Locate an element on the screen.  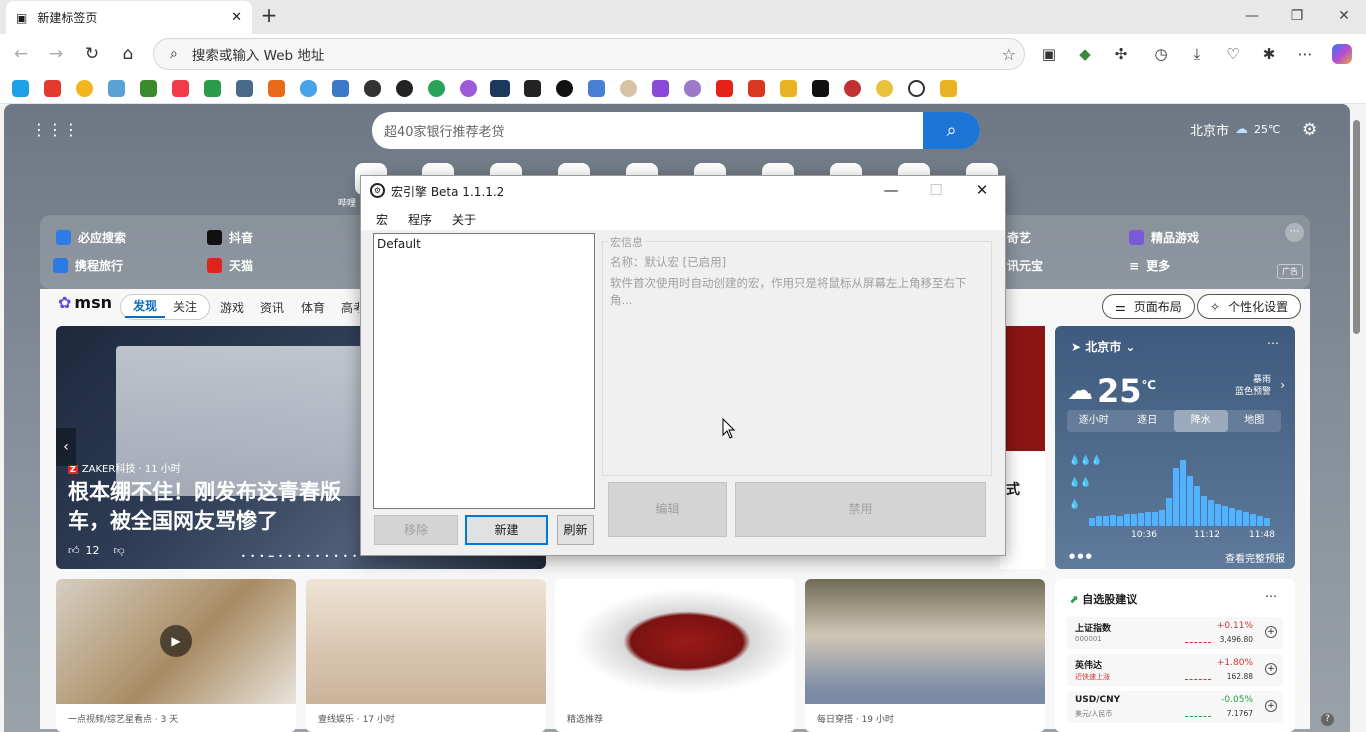
carousel-dots: • • • ━ • • • • • • • • • is located at coordinates (299, 556).